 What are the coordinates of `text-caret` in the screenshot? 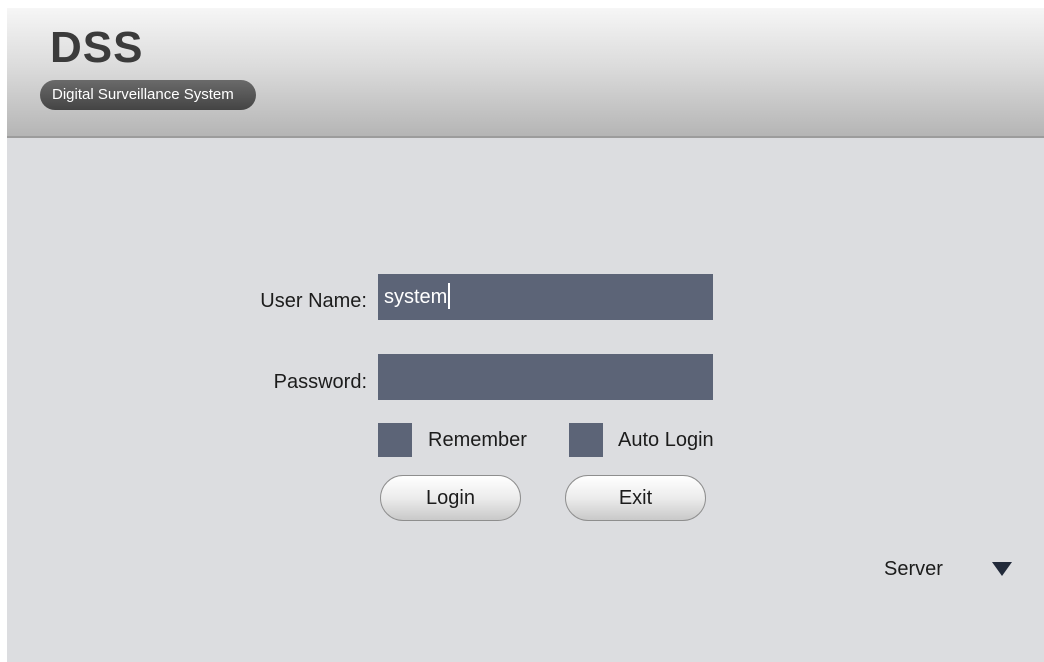 It's located at (449, 296).